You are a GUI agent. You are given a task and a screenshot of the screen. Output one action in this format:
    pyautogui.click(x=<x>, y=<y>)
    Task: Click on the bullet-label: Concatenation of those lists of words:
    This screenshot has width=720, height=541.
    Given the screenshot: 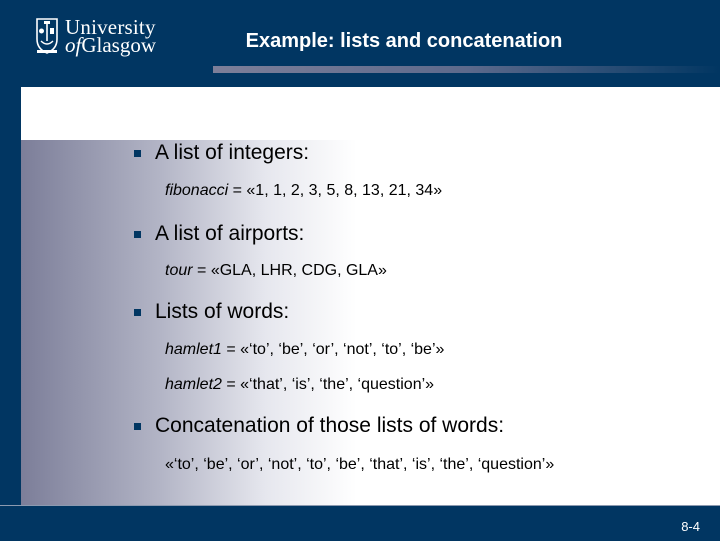 What is the action you would take?
    pyautogui.click(x=330, y=425)
    